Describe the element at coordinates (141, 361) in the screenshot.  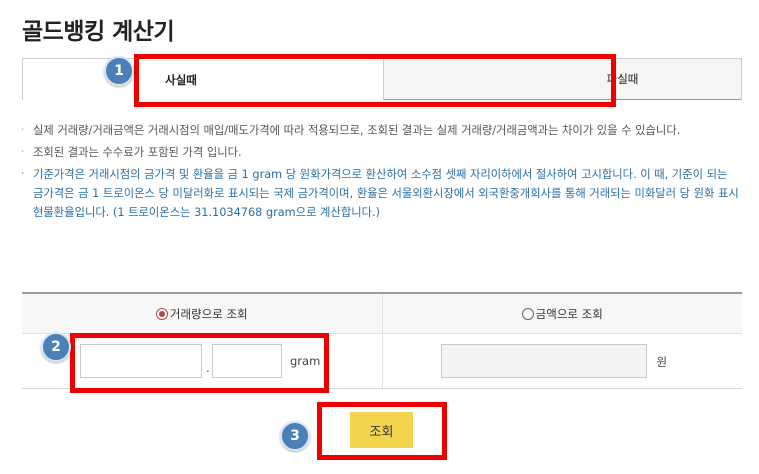
I see `weight-integer-input` at that location.